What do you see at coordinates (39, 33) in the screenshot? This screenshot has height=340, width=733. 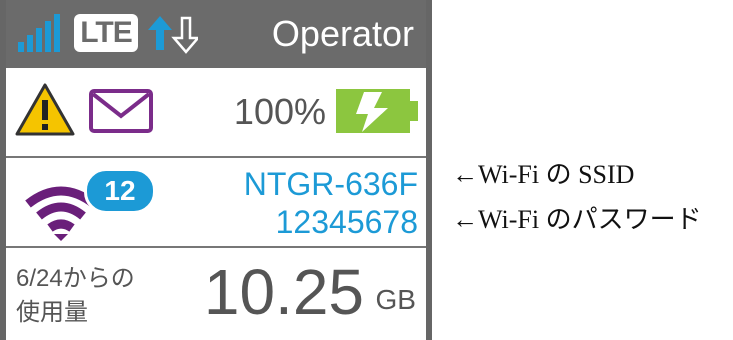 I see `signal-bars-icon` at bounding box center [39, 33].